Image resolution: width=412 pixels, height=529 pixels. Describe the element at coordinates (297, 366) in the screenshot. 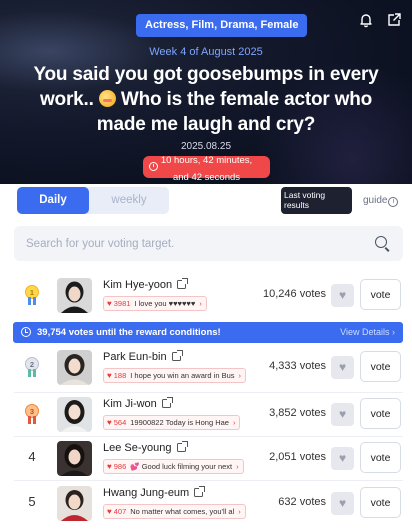

I see `vote-count: 4,333 votes` at that location.